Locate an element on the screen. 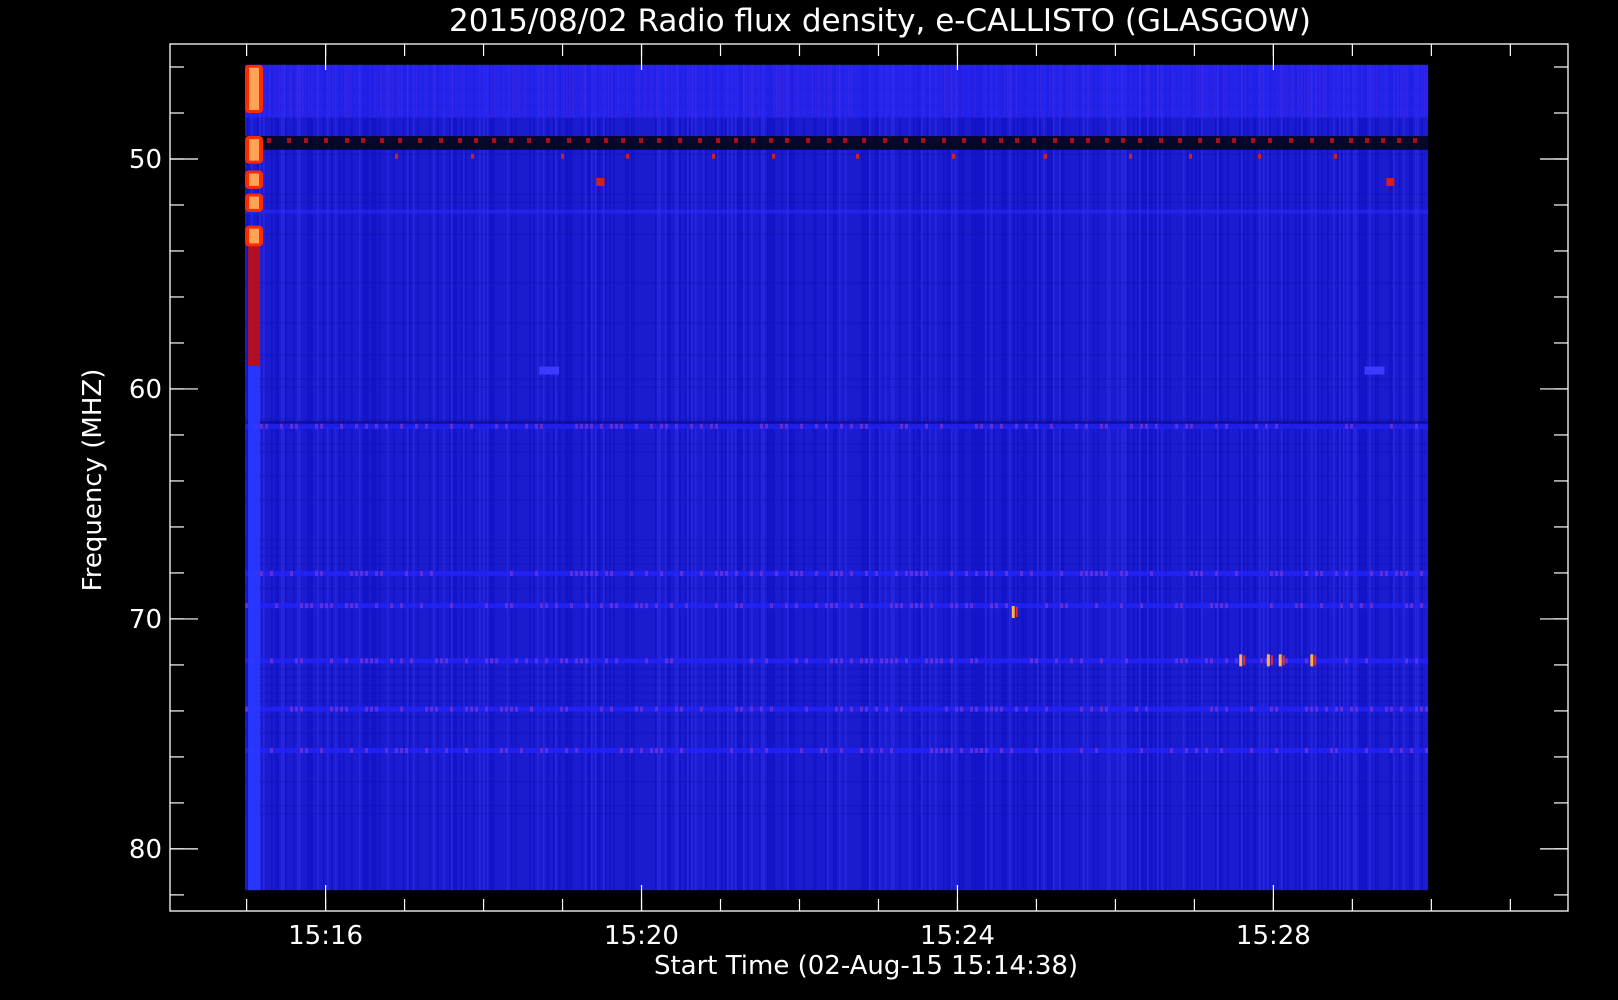 The height and width of the screenshot is (1000, 1618). x-tick-label: 15:28 is located at coordinates (1273, 936).